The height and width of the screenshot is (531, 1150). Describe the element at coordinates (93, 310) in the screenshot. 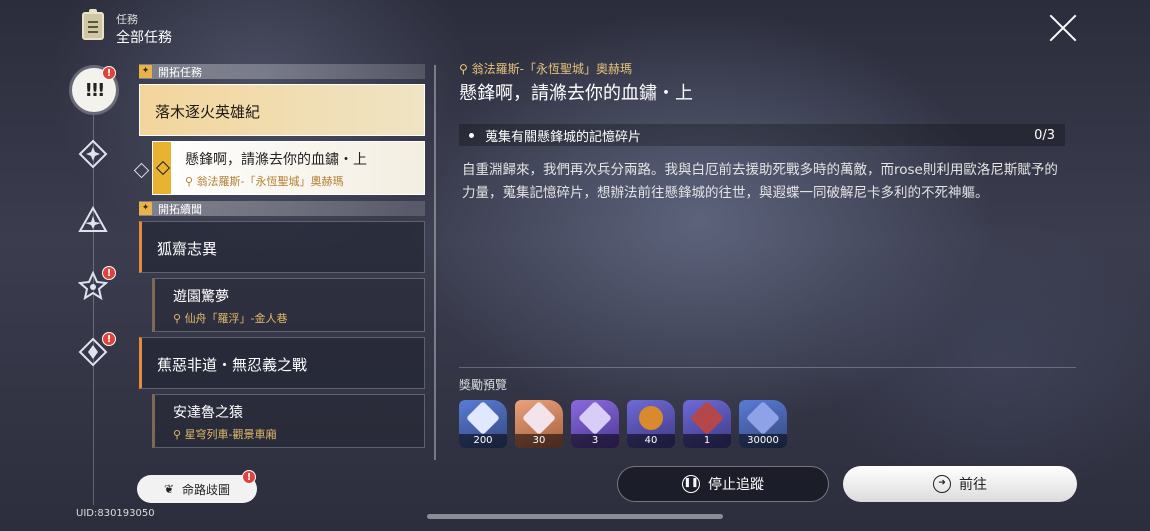

I see `rail-divider` at that location.